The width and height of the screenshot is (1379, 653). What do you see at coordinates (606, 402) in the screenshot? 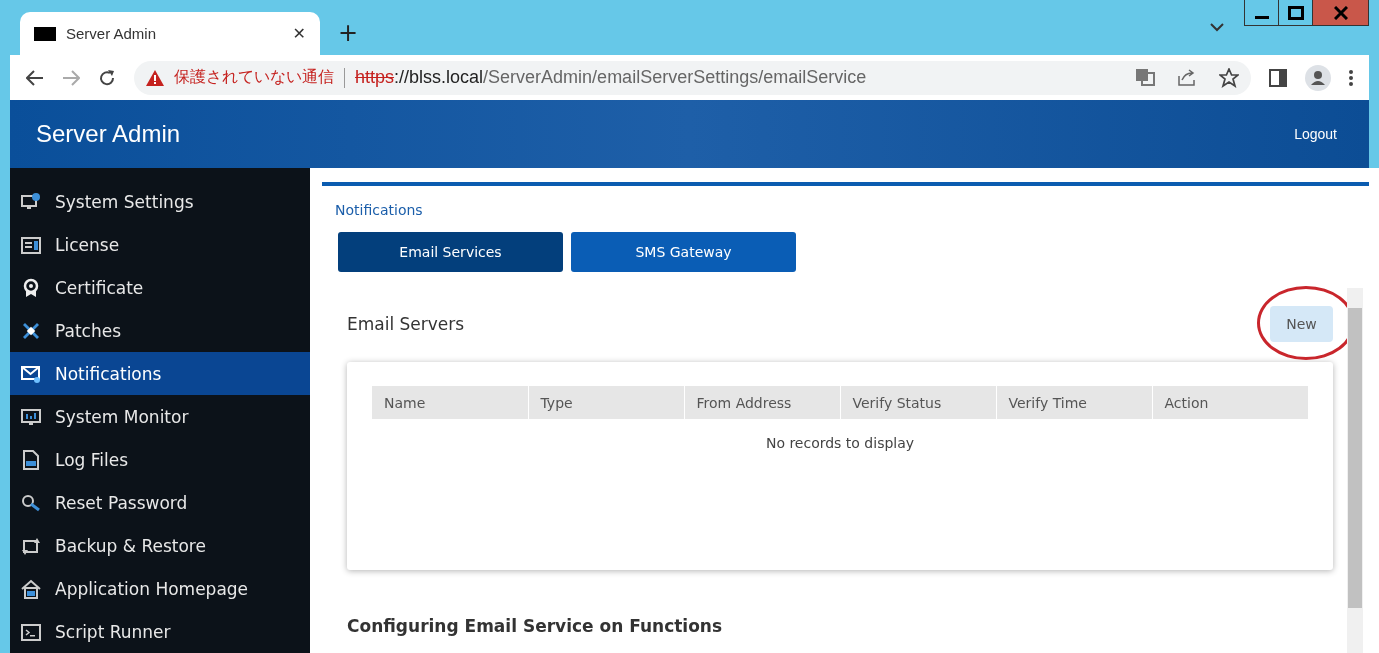
I see `column-header: Type` at bounding box center [606, 402].